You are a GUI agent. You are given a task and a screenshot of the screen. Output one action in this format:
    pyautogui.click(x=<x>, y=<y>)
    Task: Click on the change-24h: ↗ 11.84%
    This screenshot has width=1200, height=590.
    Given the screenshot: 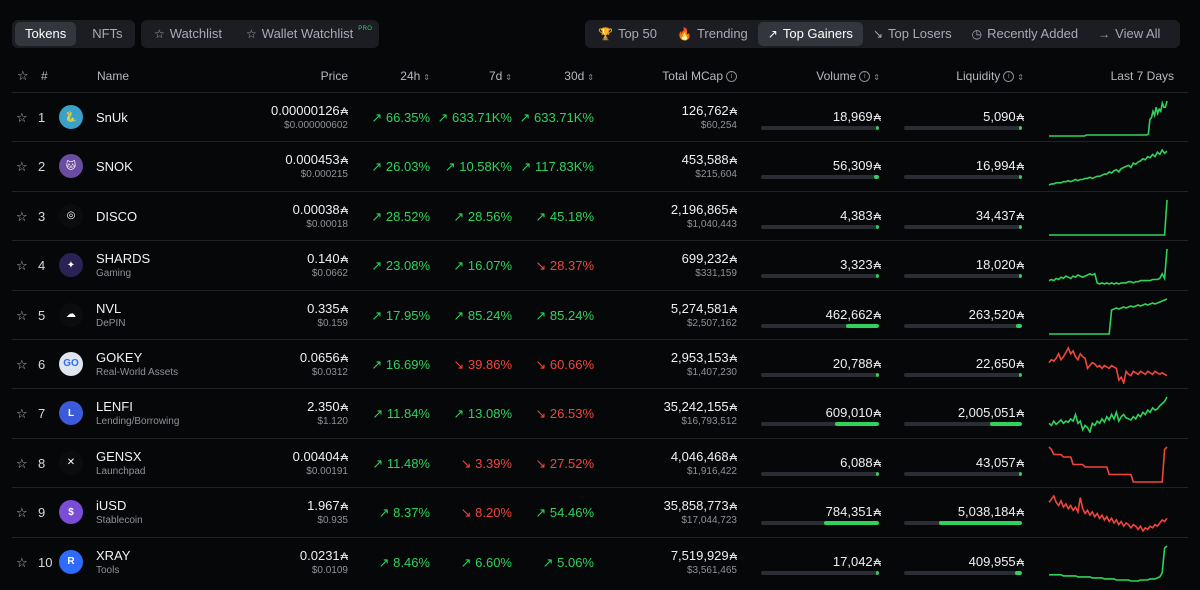 What is the action you would take?
    pyautogui.click(x=401, y=414)
    